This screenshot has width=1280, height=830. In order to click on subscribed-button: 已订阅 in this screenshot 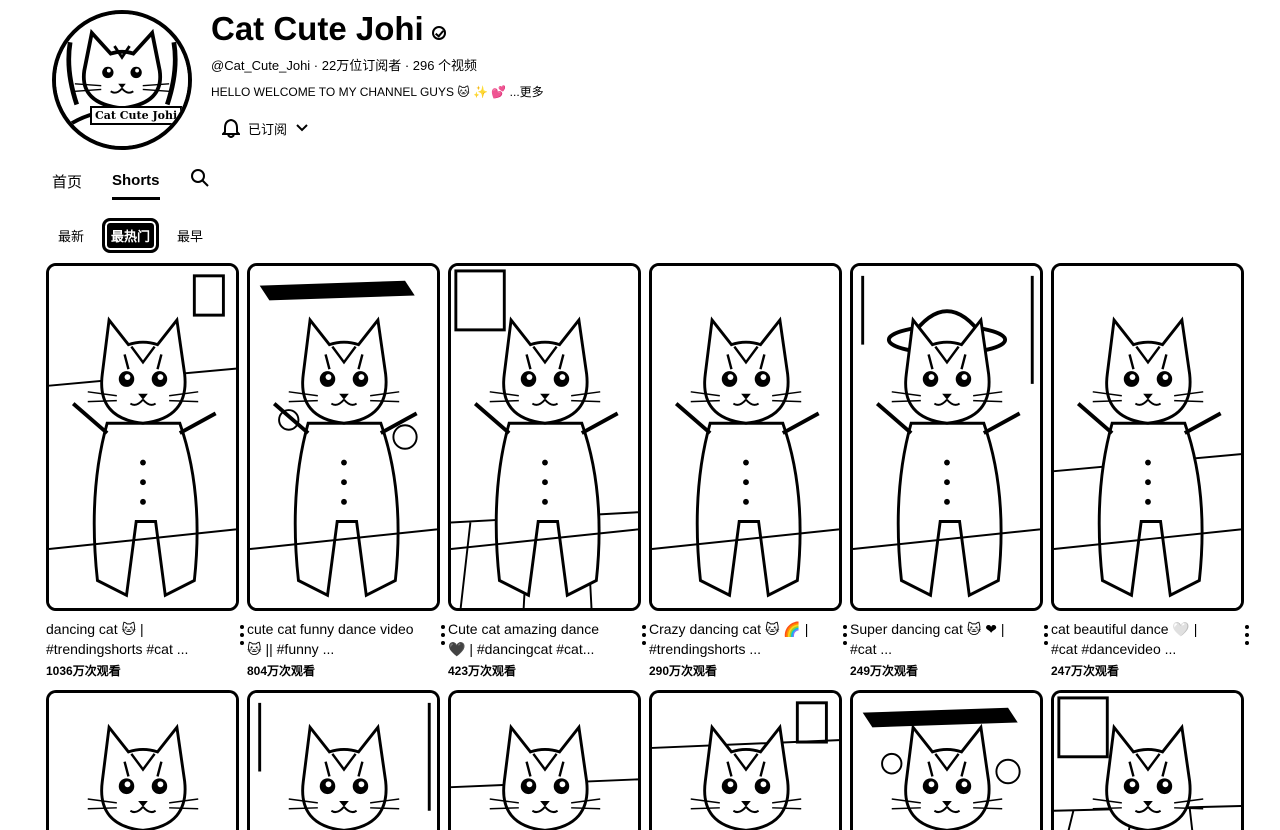, I will do `click(265, 128)`.